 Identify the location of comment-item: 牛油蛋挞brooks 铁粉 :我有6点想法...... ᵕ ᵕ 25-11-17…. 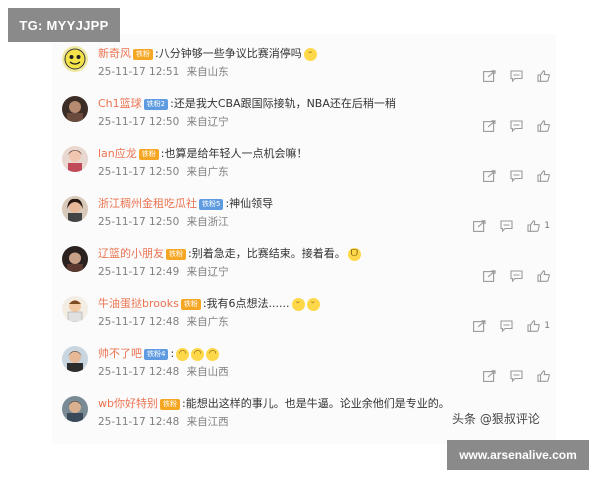
(304, 315).